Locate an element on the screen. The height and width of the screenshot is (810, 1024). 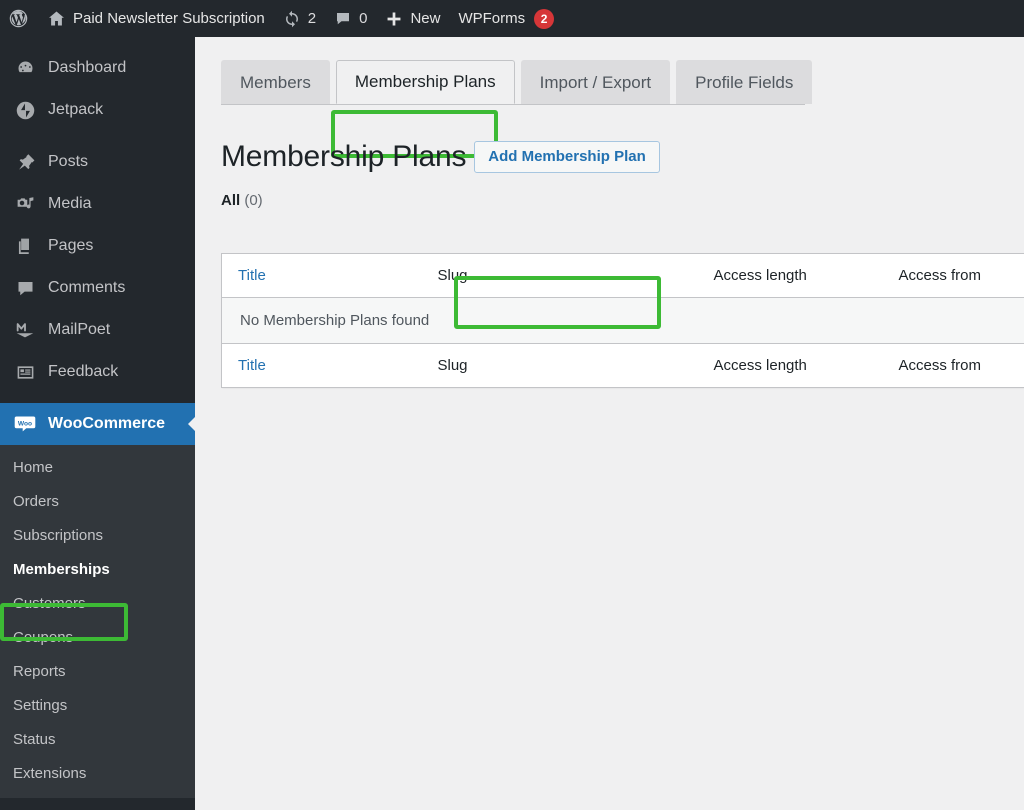
table-footer-row: Title Slug Access length Access from is located at coordinates (622, 365).